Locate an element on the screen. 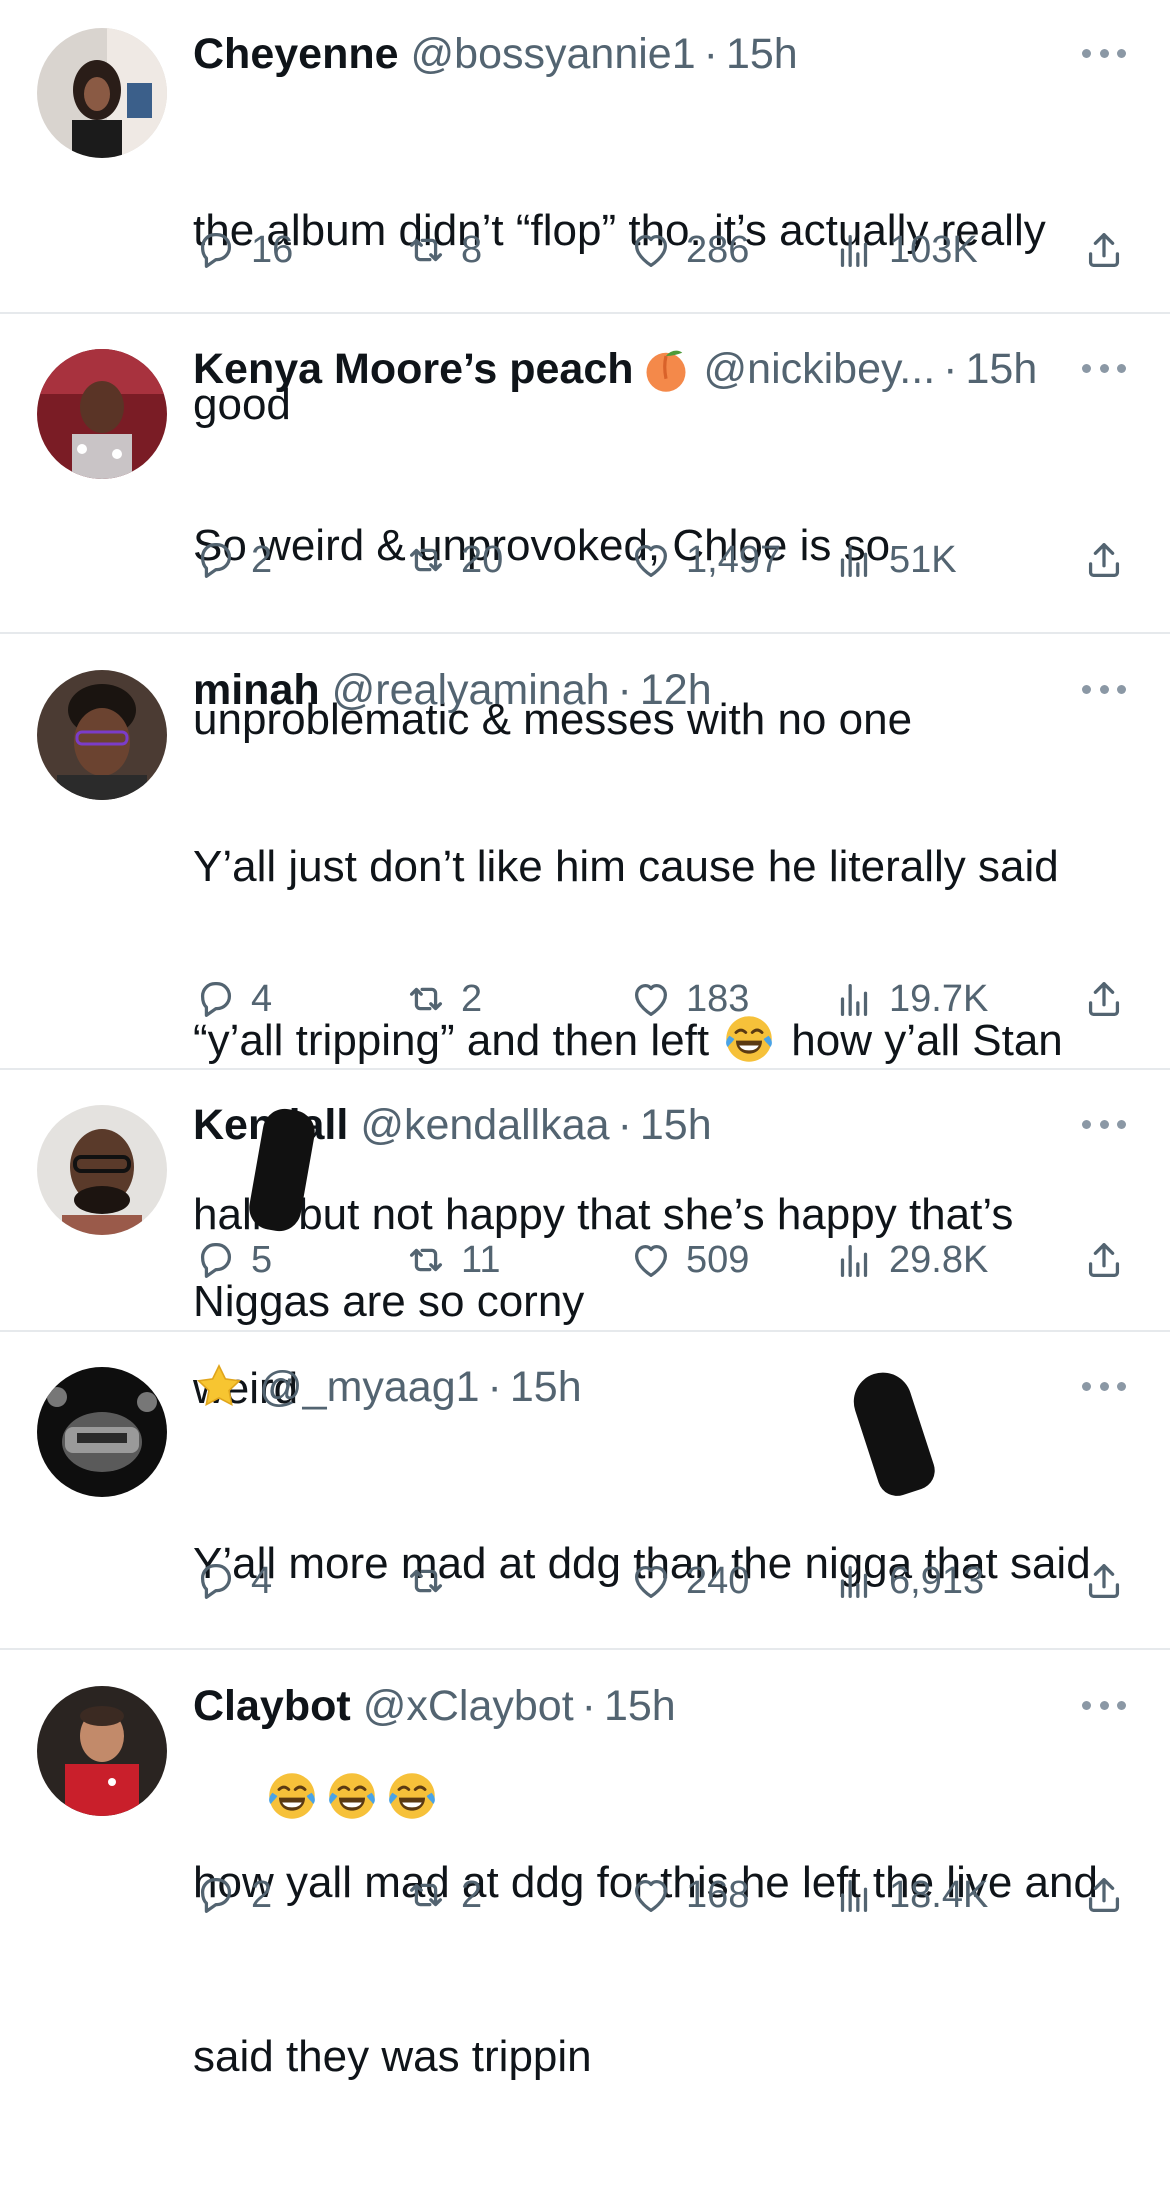 The image size is (1170, 2202). display-name: Cheyenne is located at coordinates (296, 54).